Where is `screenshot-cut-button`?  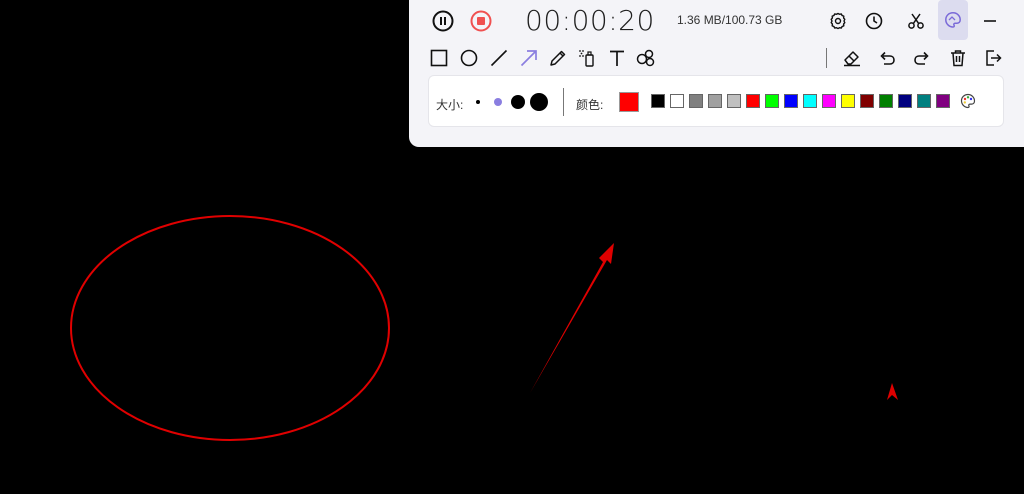
screenshot-cut-button is located at coordinates (916, 21).